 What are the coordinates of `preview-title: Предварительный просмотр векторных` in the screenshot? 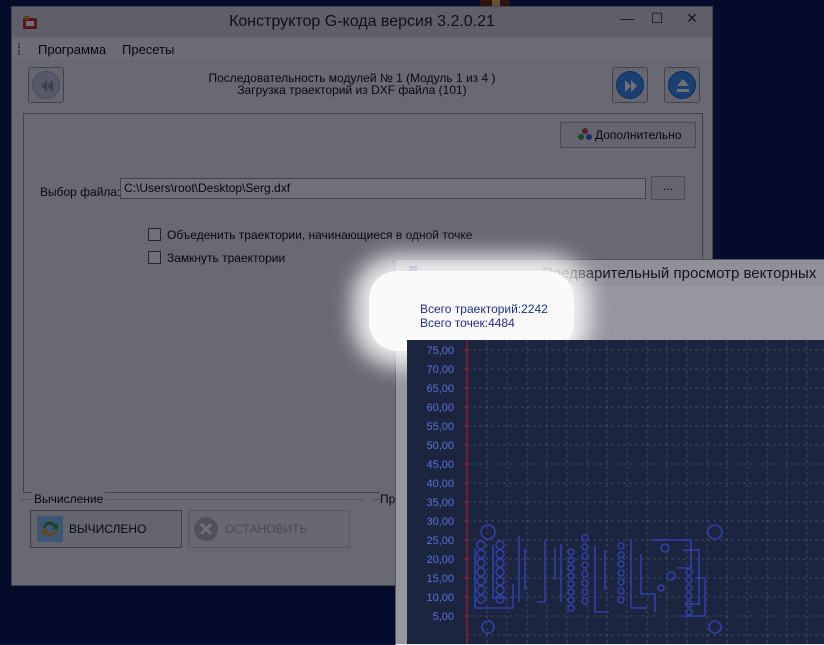 It's located at (679, 273).